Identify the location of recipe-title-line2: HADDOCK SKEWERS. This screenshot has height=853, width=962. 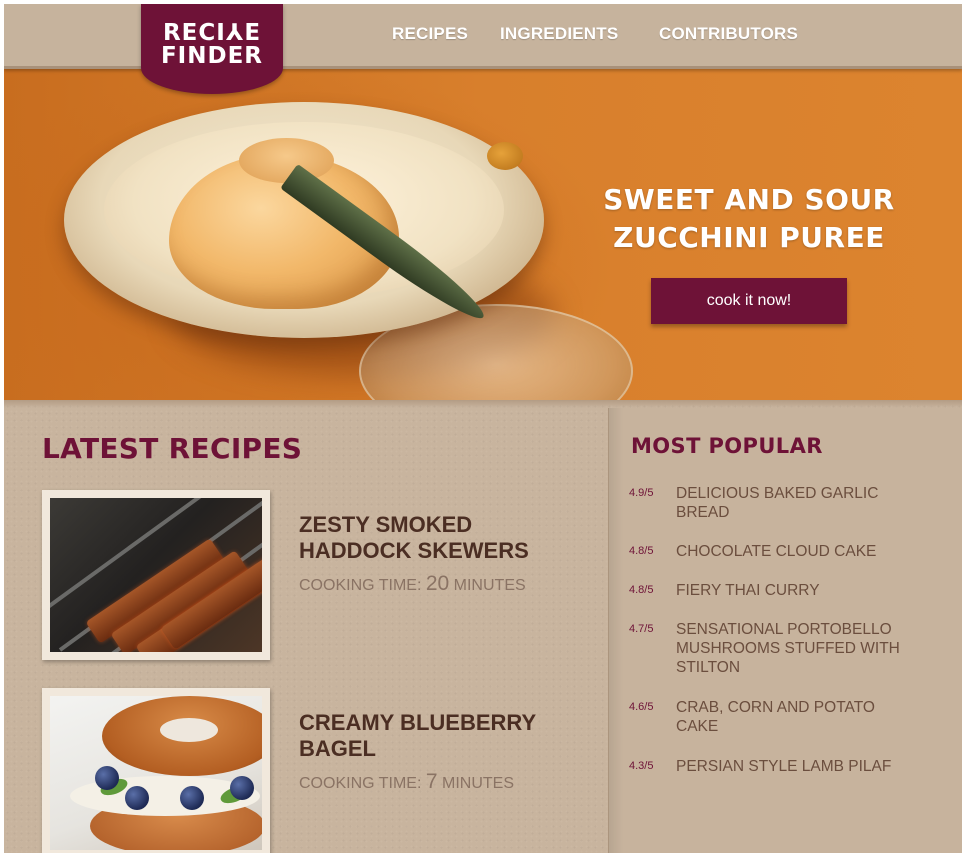
(414, 550).